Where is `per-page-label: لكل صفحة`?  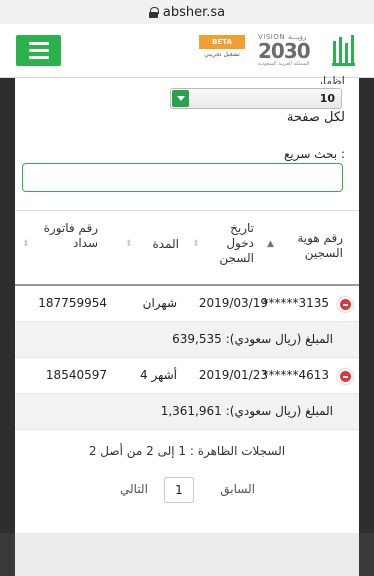
per-page-label: لكل صفحة is located at coordinates (315, 117).